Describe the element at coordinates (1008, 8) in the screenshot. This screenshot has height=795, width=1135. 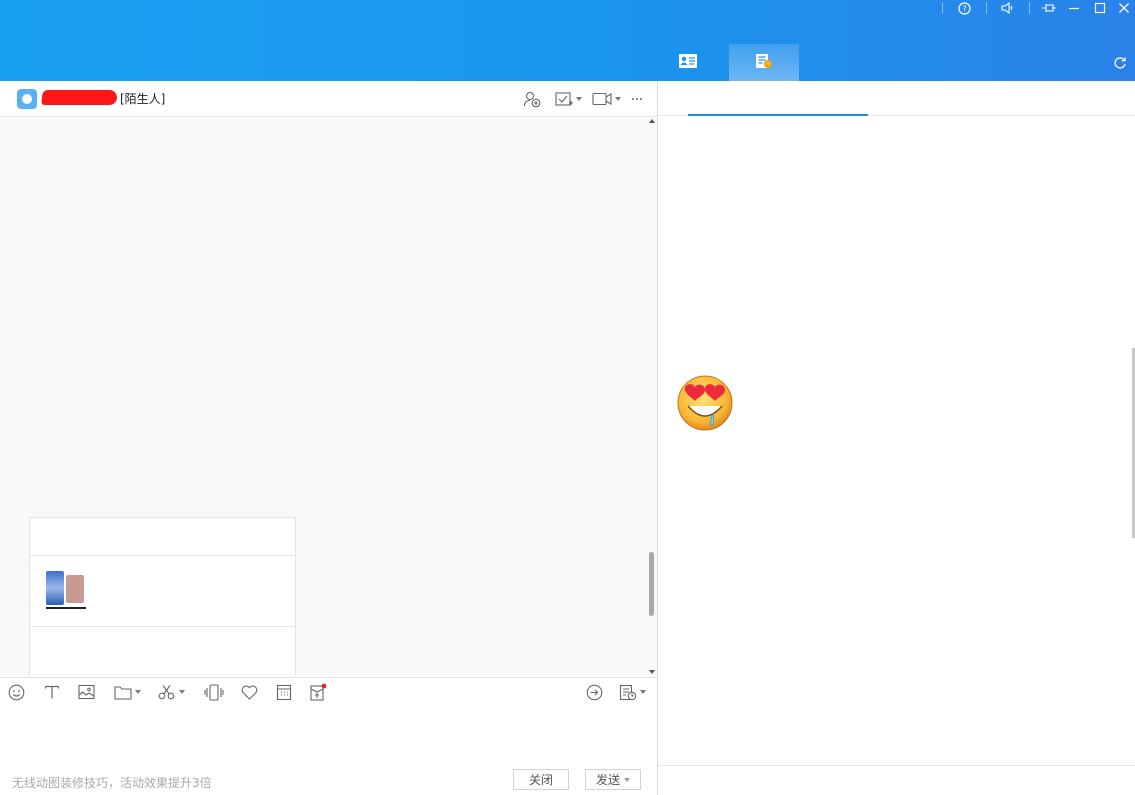
I see `volume-icon` at that location.